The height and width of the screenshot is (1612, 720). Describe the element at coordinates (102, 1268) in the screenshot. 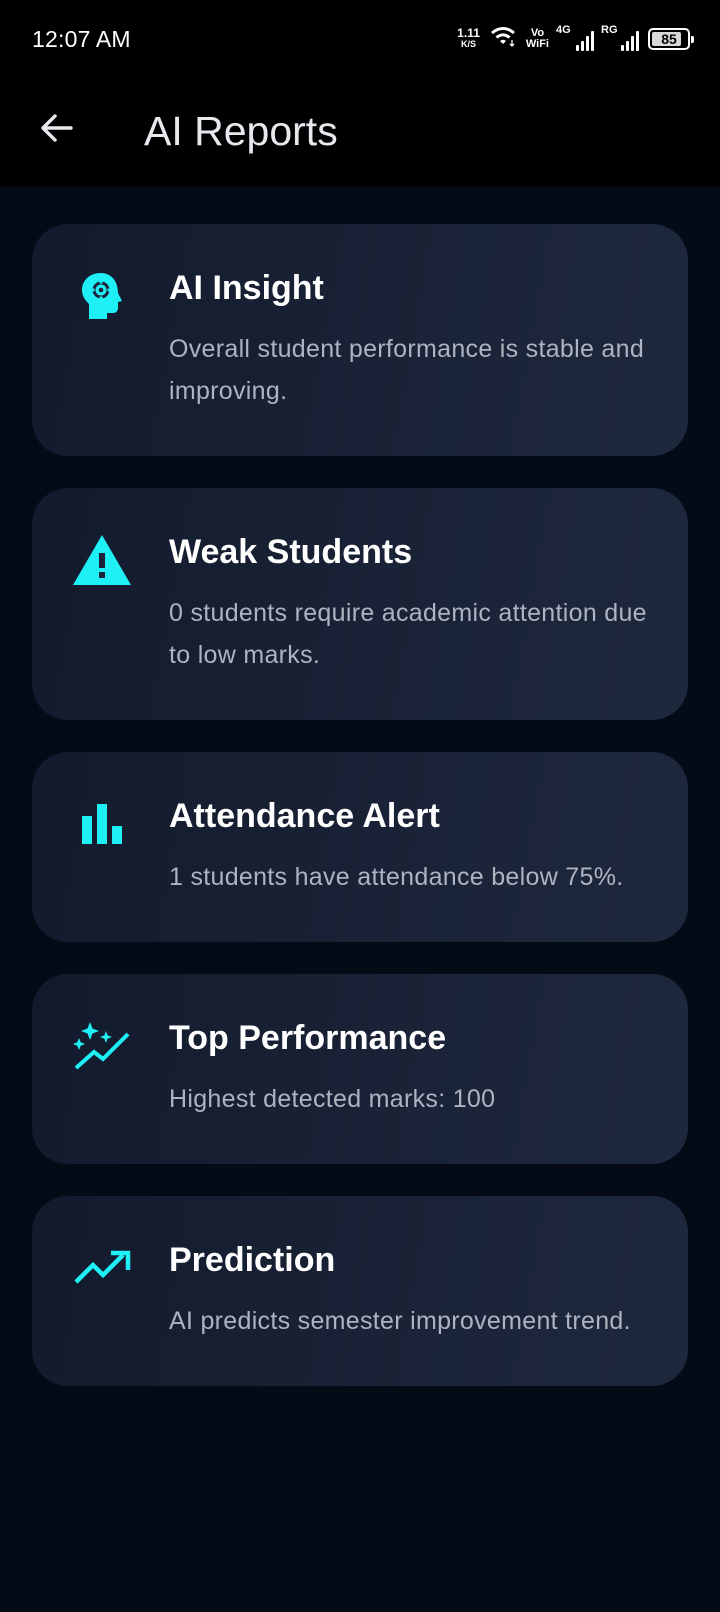

I see `trending-up-icon` at that location.